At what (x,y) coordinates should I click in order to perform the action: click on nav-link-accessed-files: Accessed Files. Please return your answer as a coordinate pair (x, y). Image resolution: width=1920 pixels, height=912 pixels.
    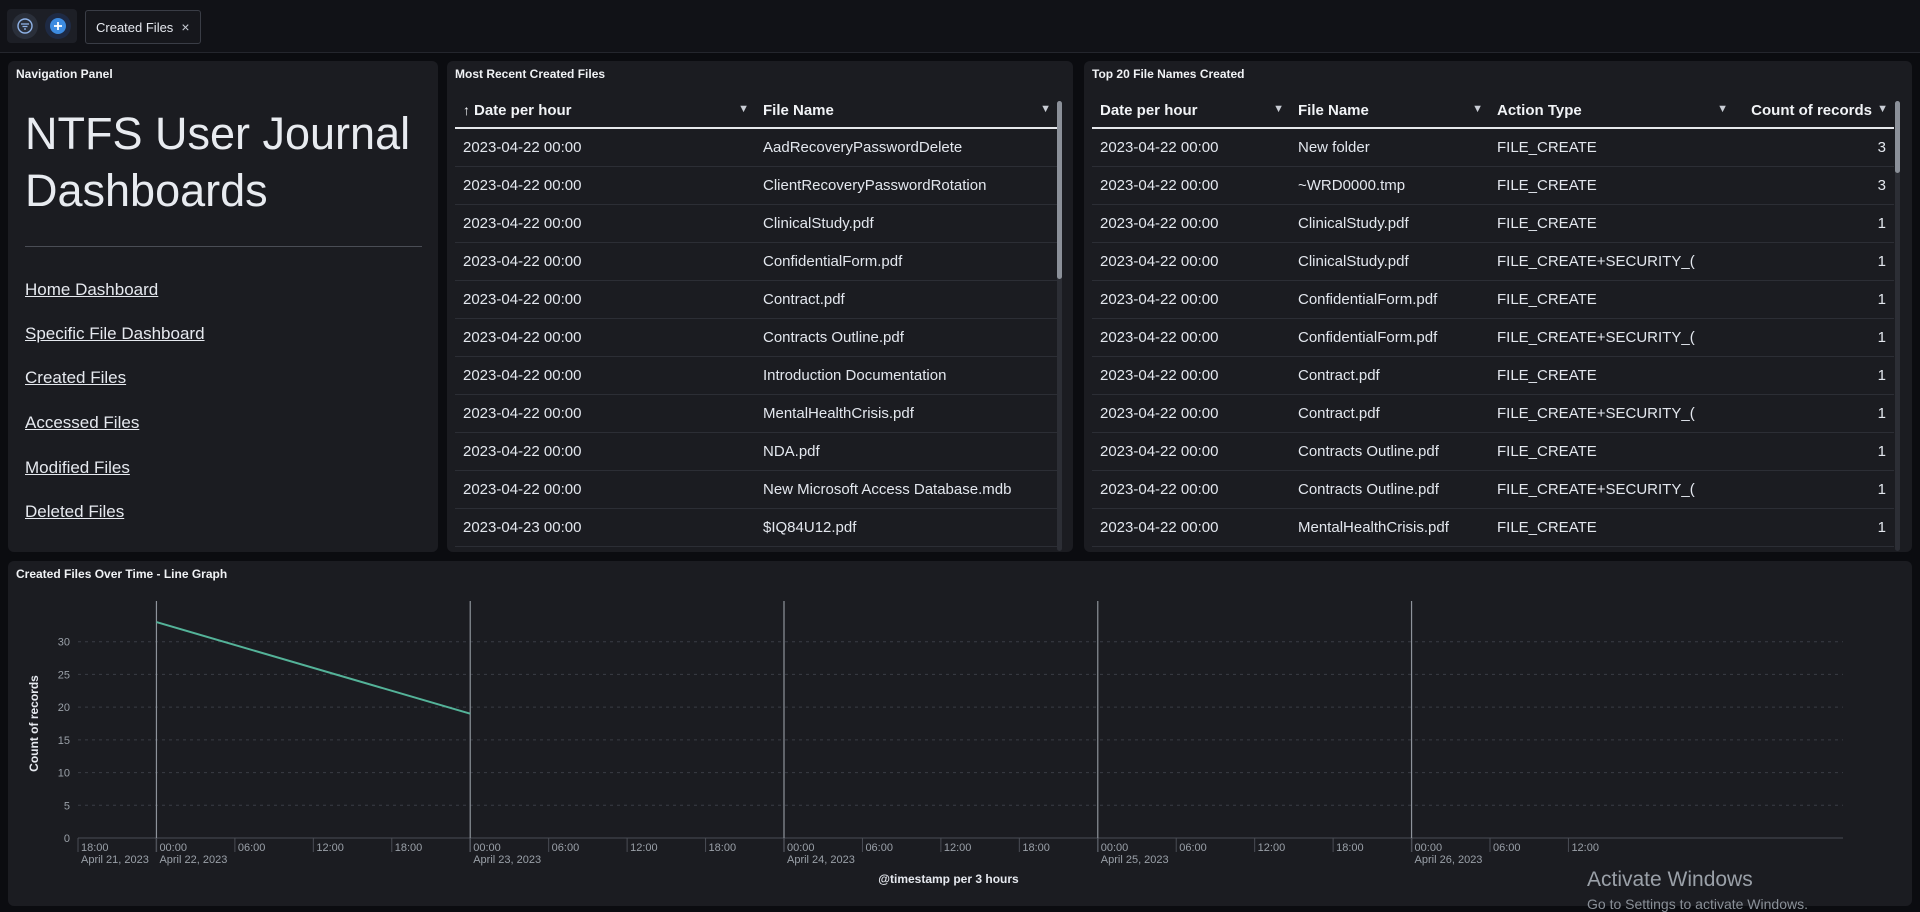
    Looking at the image, I should click on (82, 423).